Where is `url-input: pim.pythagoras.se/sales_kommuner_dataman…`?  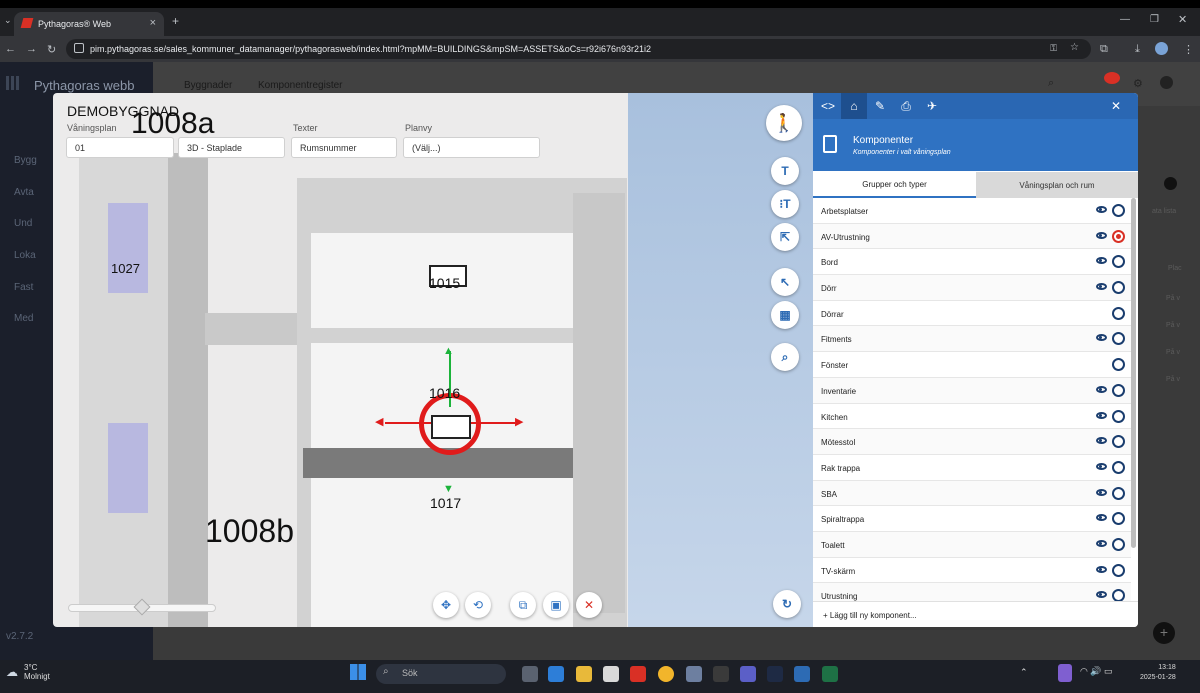 url-input: pim.pythagoras.se/sales_kommuner_dataman… is located at coordinates (578, 49).